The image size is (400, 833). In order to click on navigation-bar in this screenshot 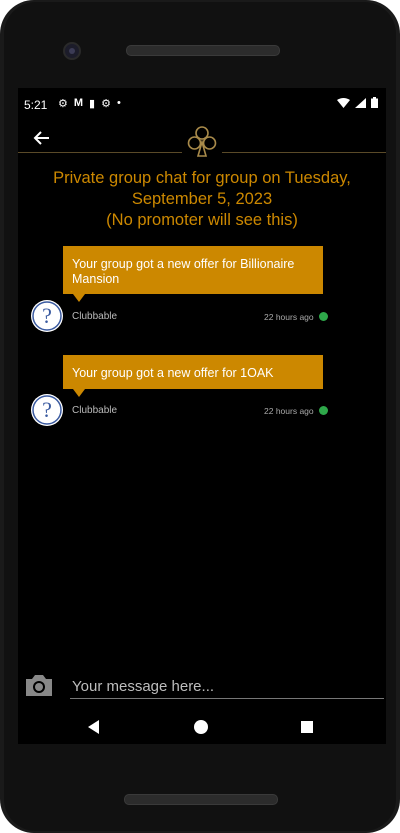, I will do `click(202, 726)`.